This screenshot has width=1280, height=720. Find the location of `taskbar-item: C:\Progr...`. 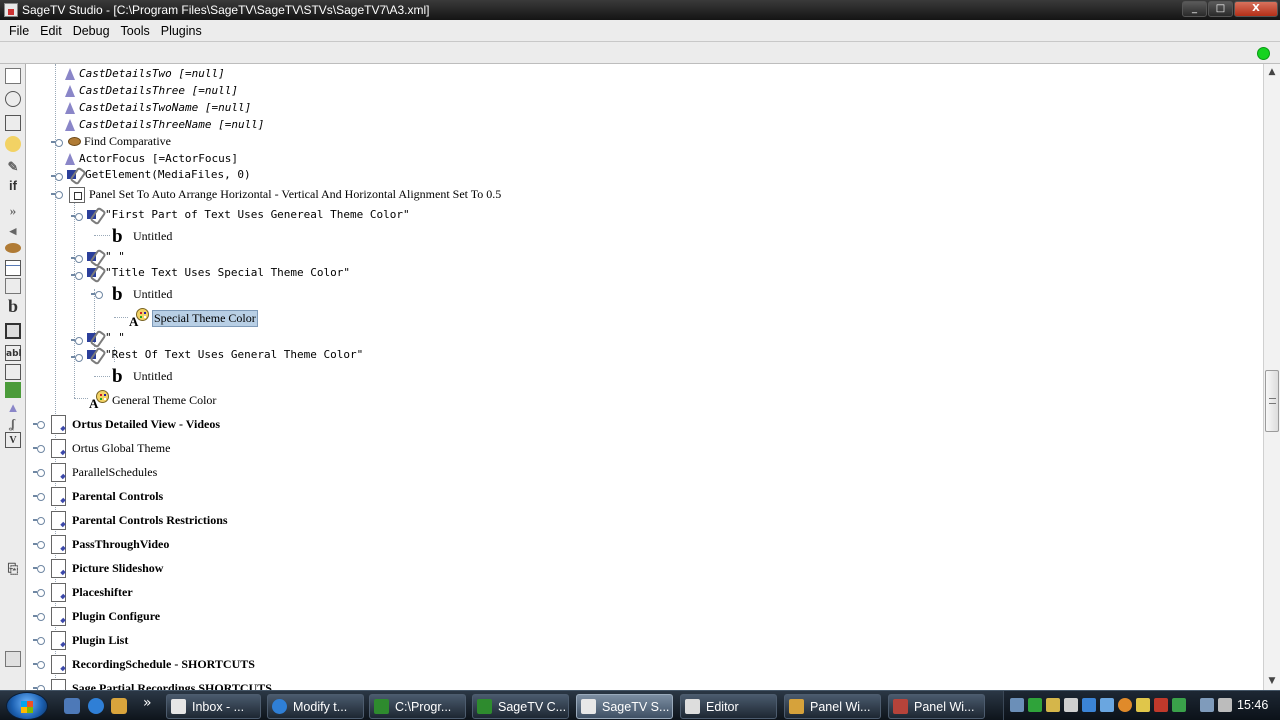

taskbar-item: C:\Progr... is located at coordinates (417, 706).